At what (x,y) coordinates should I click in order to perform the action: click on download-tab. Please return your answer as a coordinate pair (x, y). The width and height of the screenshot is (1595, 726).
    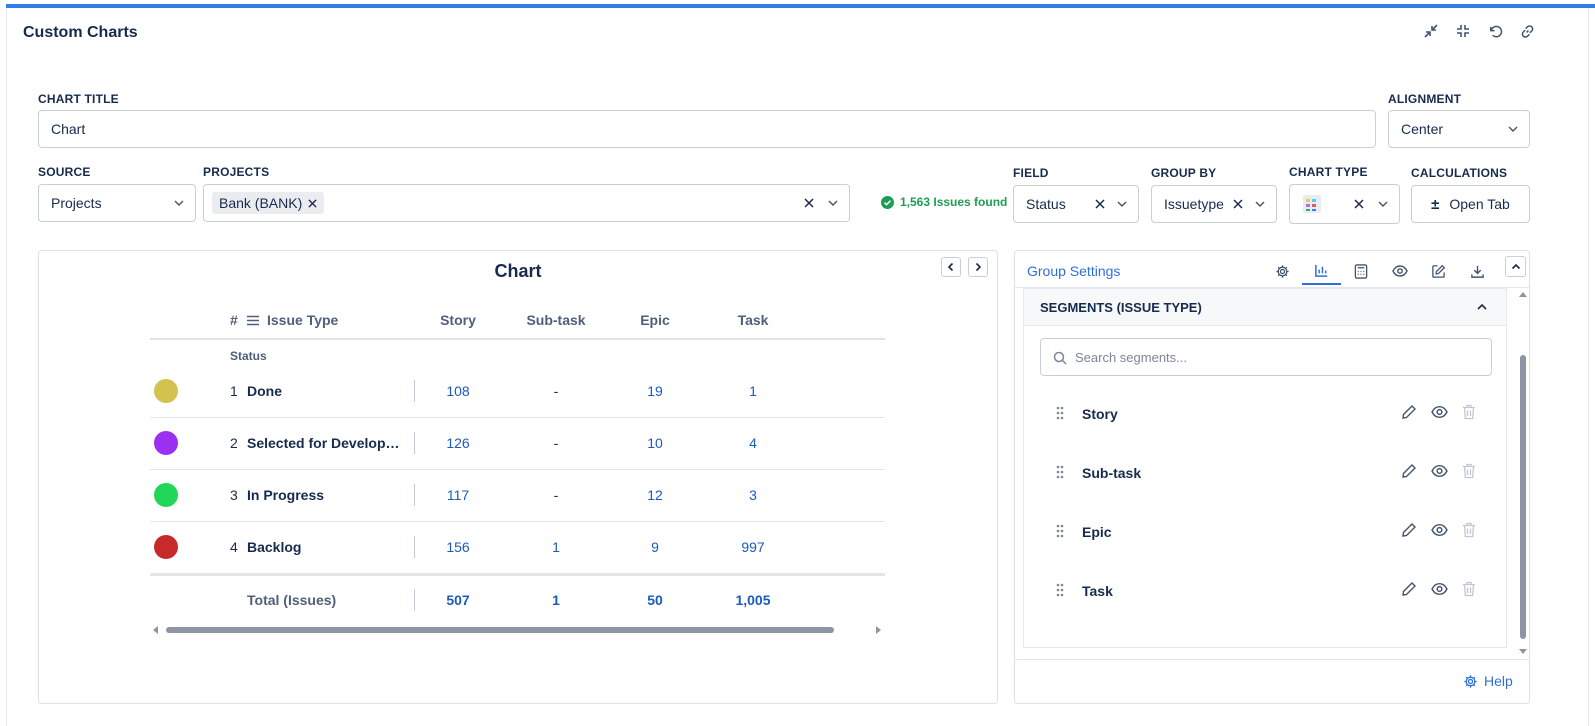
    Looking at the image, I should click on (1477, 271).